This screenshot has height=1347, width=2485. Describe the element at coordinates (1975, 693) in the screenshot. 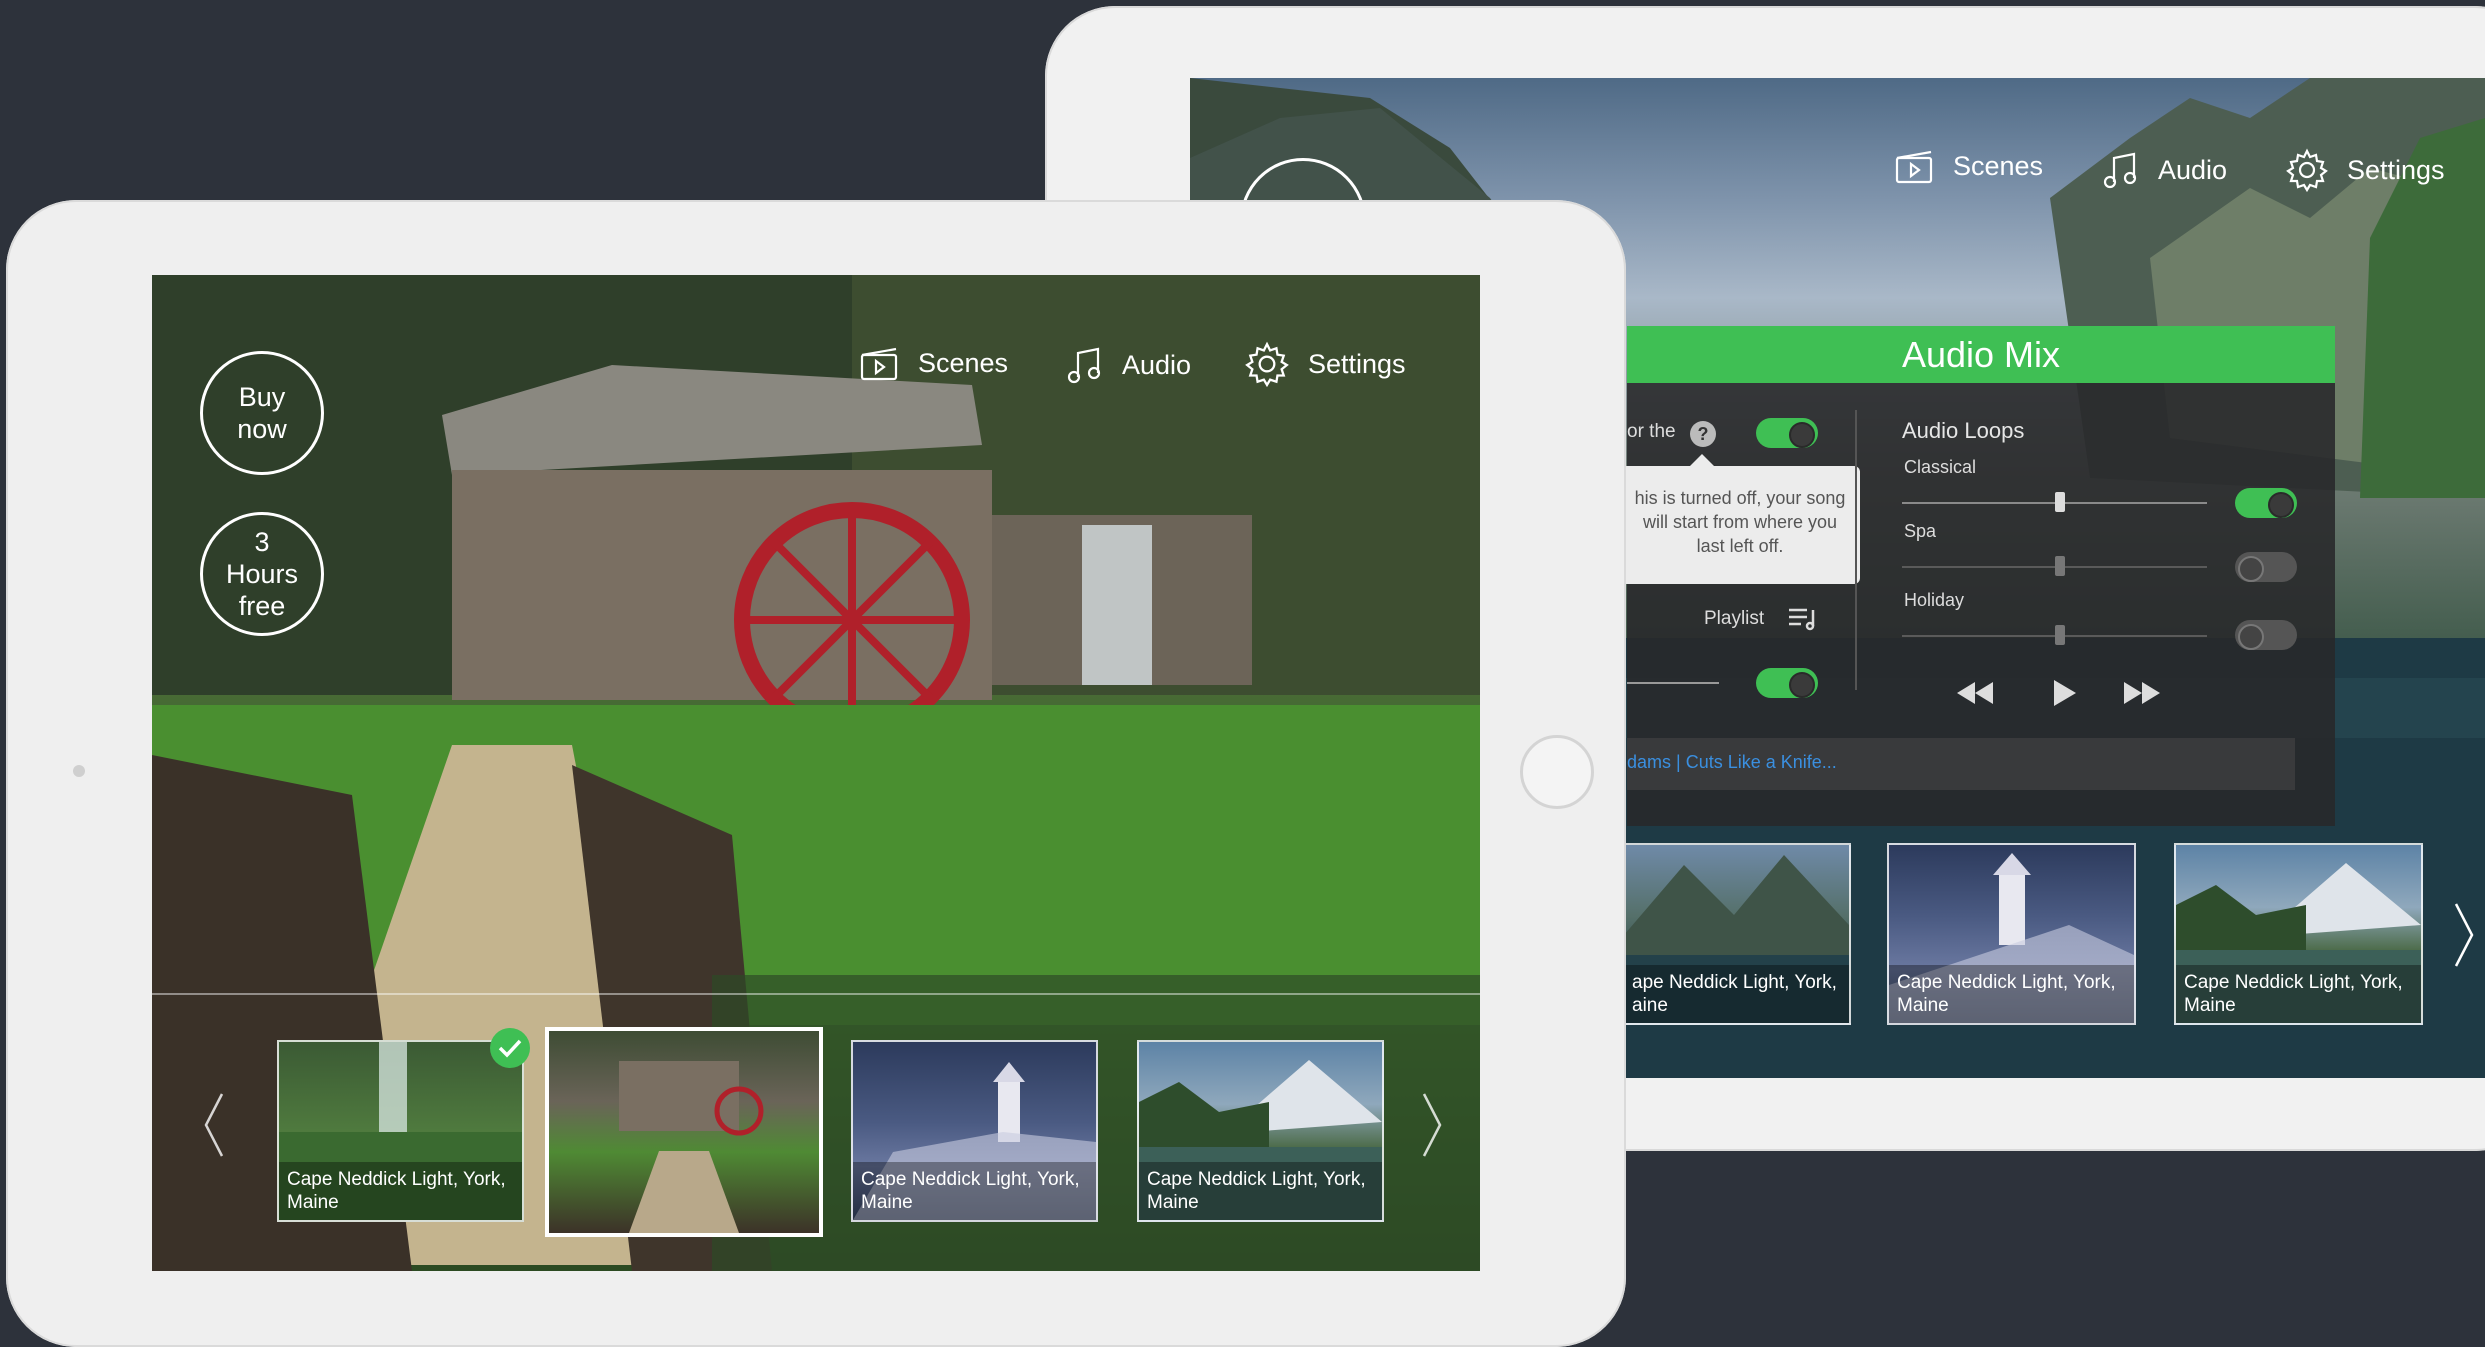

I see `rewind-icon` at that location.